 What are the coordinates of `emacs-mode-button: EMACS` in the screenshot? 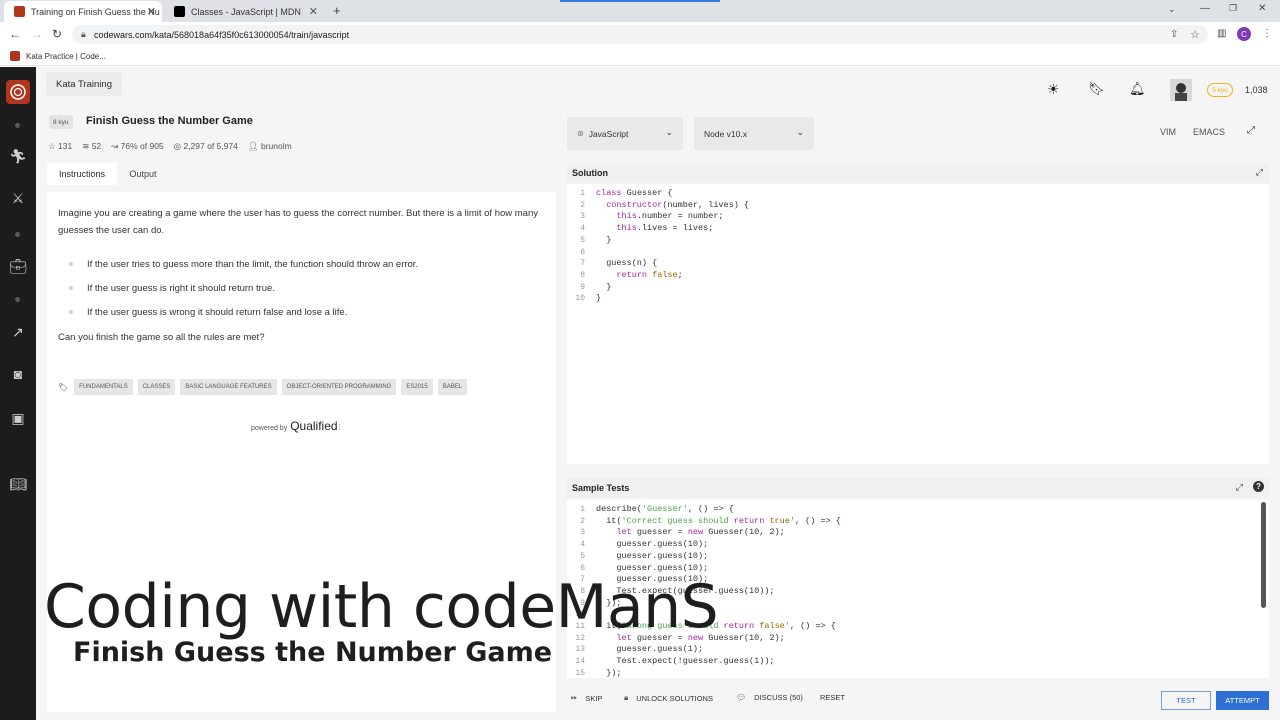 It's located at (1209, 132).